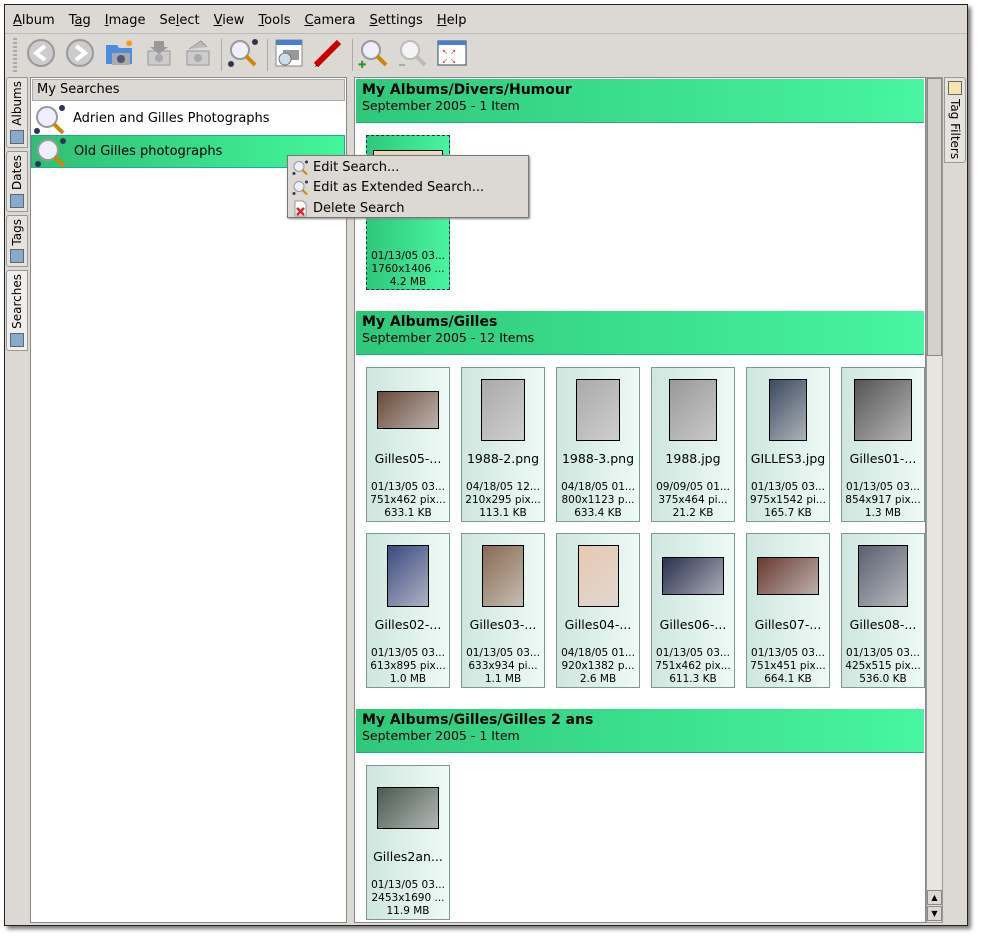  What do you see at coordinates (467, 90) in the screenshot?
I see `album-title: My Albums/Divers/Humour` at bounding box center [467, 90].